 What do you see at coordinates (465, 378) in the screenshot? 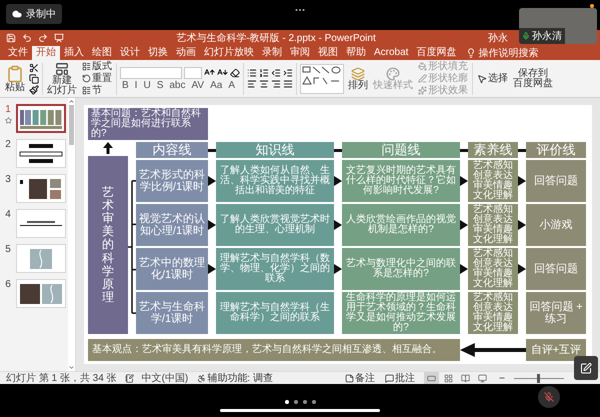
I see `book-icon` at bounding box center [465, 378].